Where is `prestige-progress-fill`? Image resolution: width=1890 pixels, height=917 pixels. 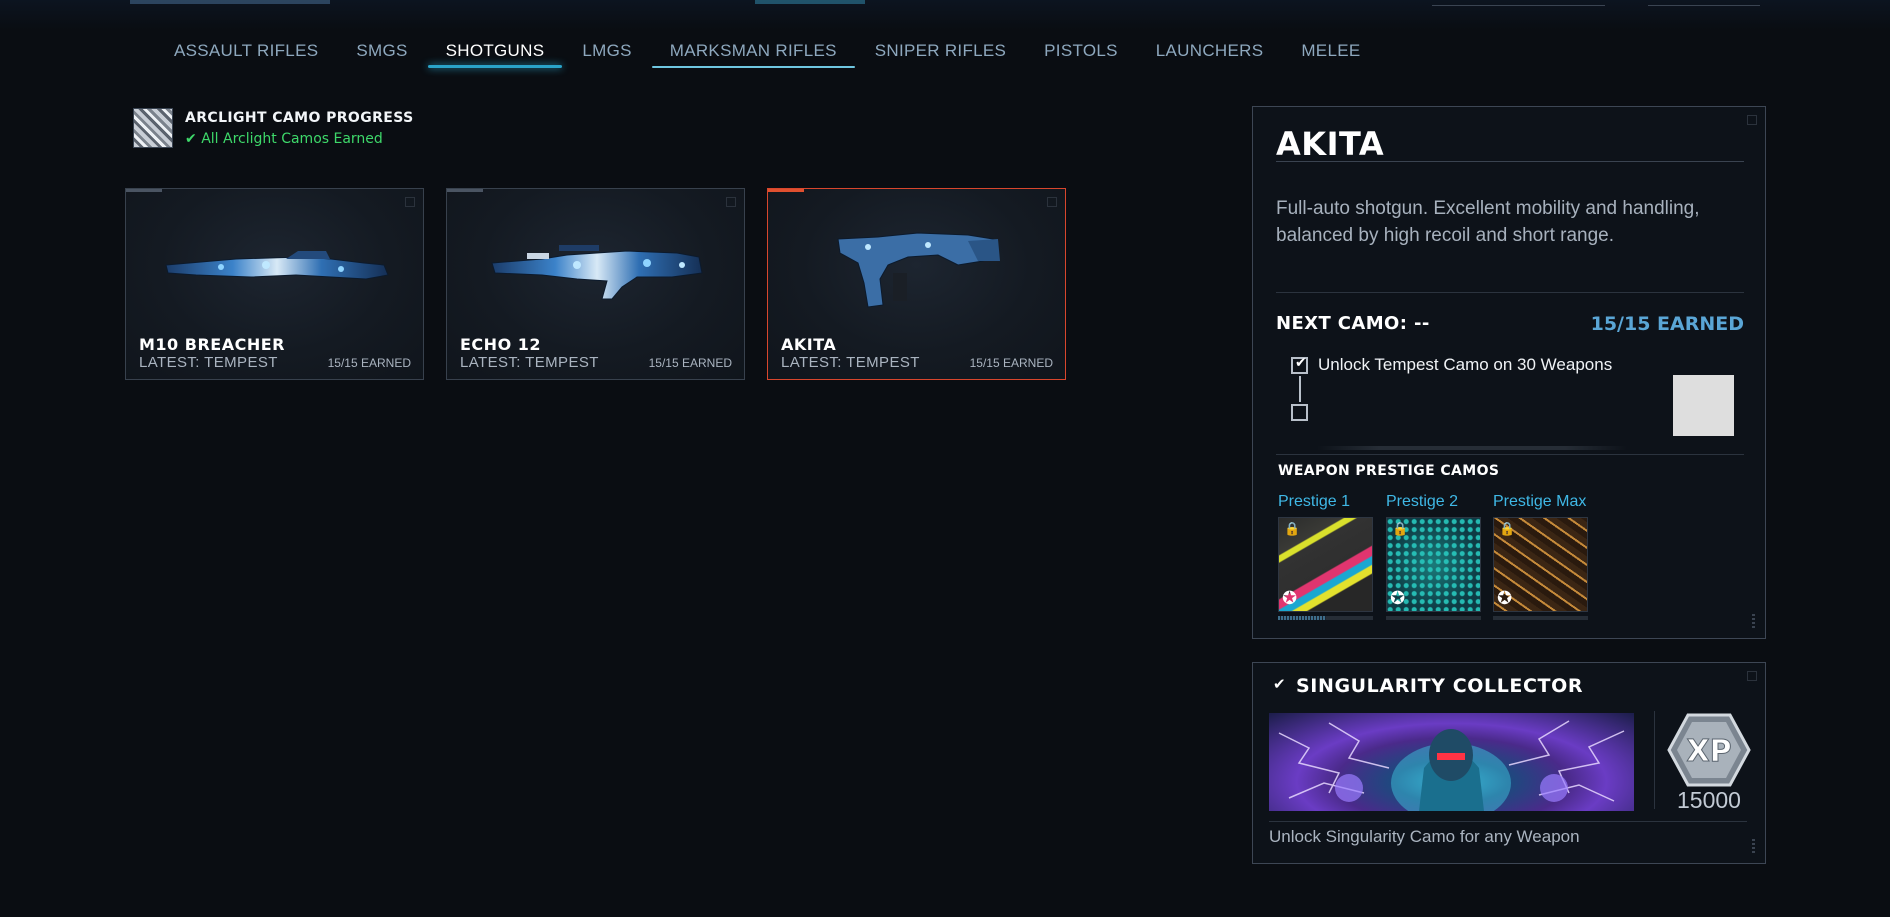 prestige-progress-fill is located at coordinates (1302, 618).